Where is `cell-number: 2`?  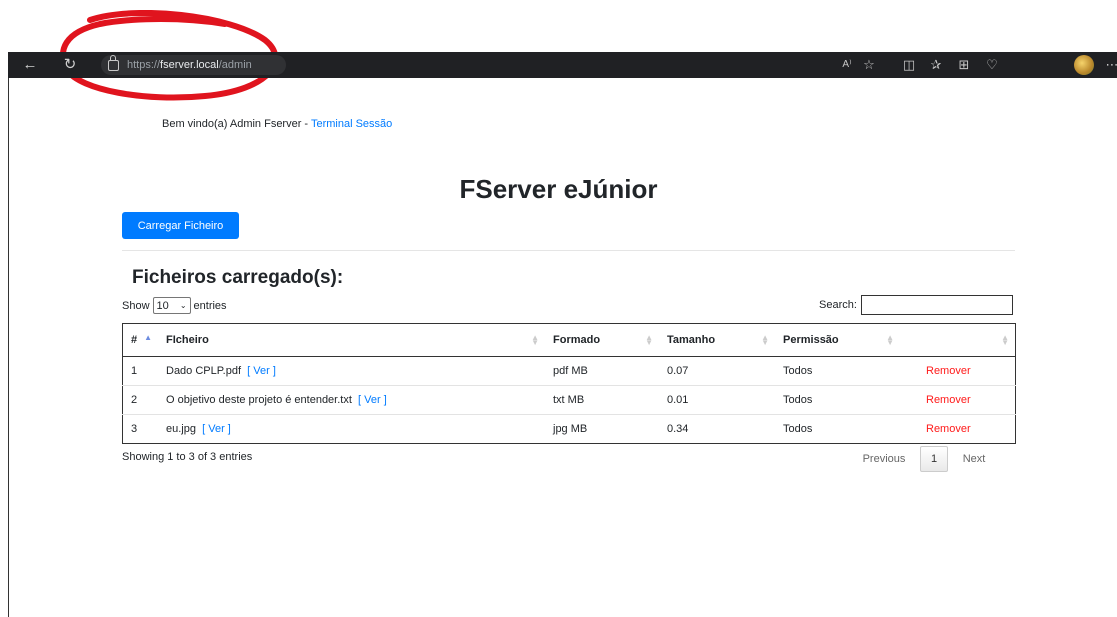
cell-number: 2 is located at coordinates (140, 400).